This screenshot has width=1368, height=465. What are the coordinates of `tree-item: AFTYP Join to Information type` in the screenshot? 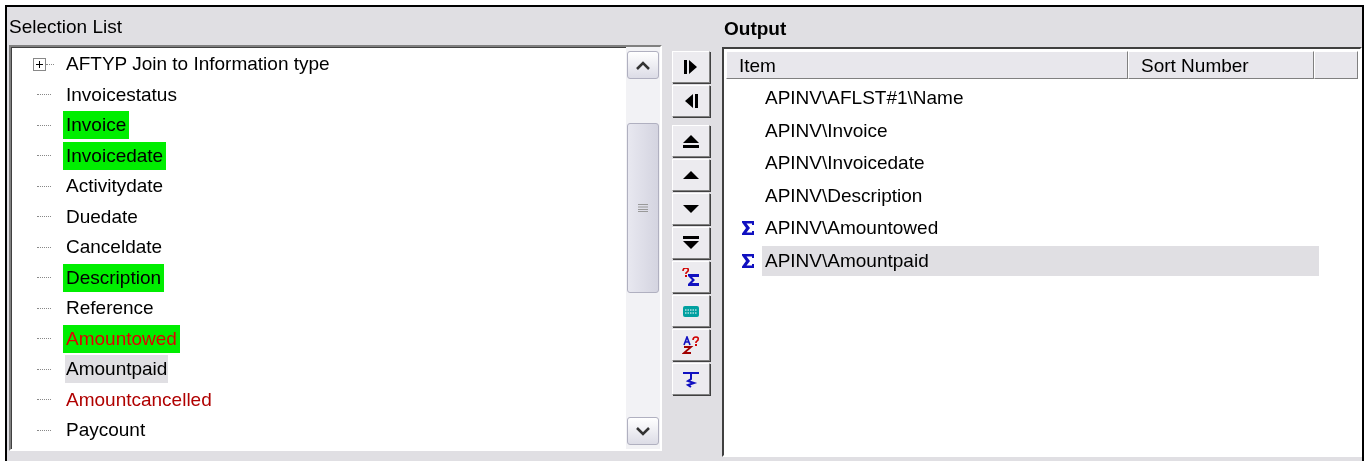 It's located at (198, 64).